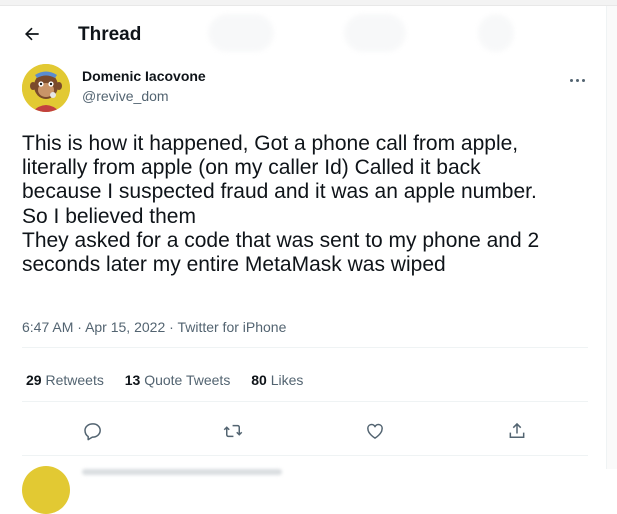 The width and height of the screenshot is (617, 514). I want to click on quote-tweets-stat: 13 Quote Tweets, so click(178, 380).